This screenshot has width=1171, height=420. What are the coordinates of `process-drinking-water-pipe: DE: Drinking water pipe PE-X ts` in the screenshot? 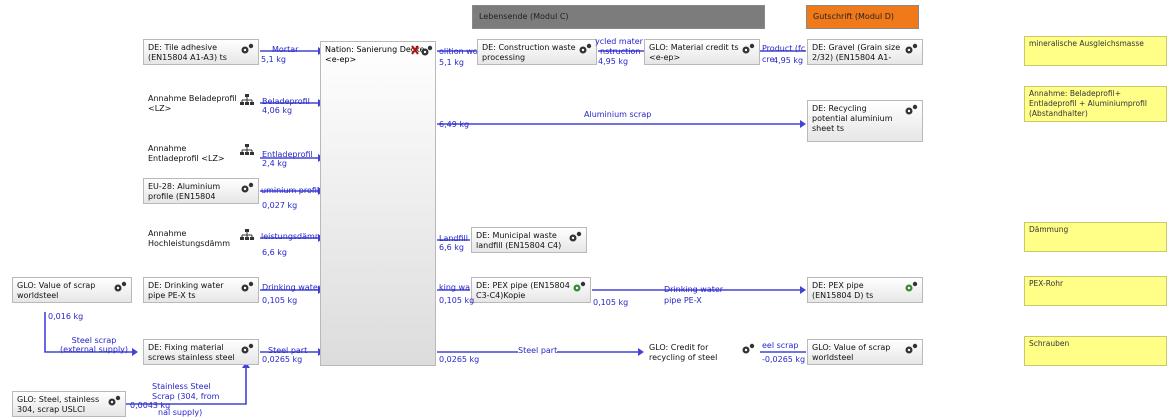 It's located at (201, 290).